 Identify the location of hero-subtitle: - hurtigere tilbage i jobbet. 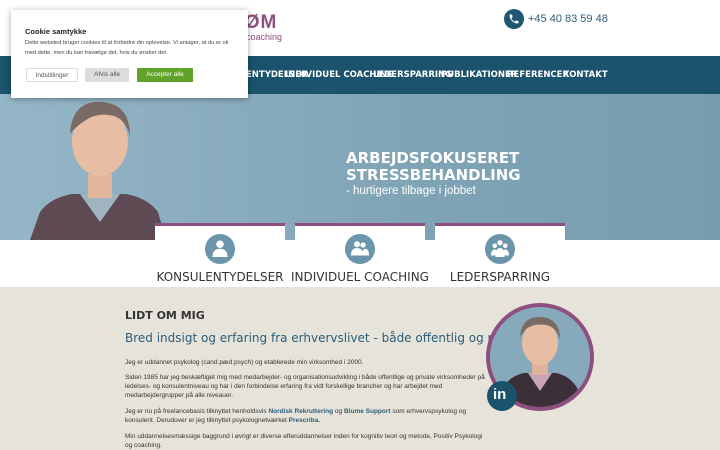
(411, 191).